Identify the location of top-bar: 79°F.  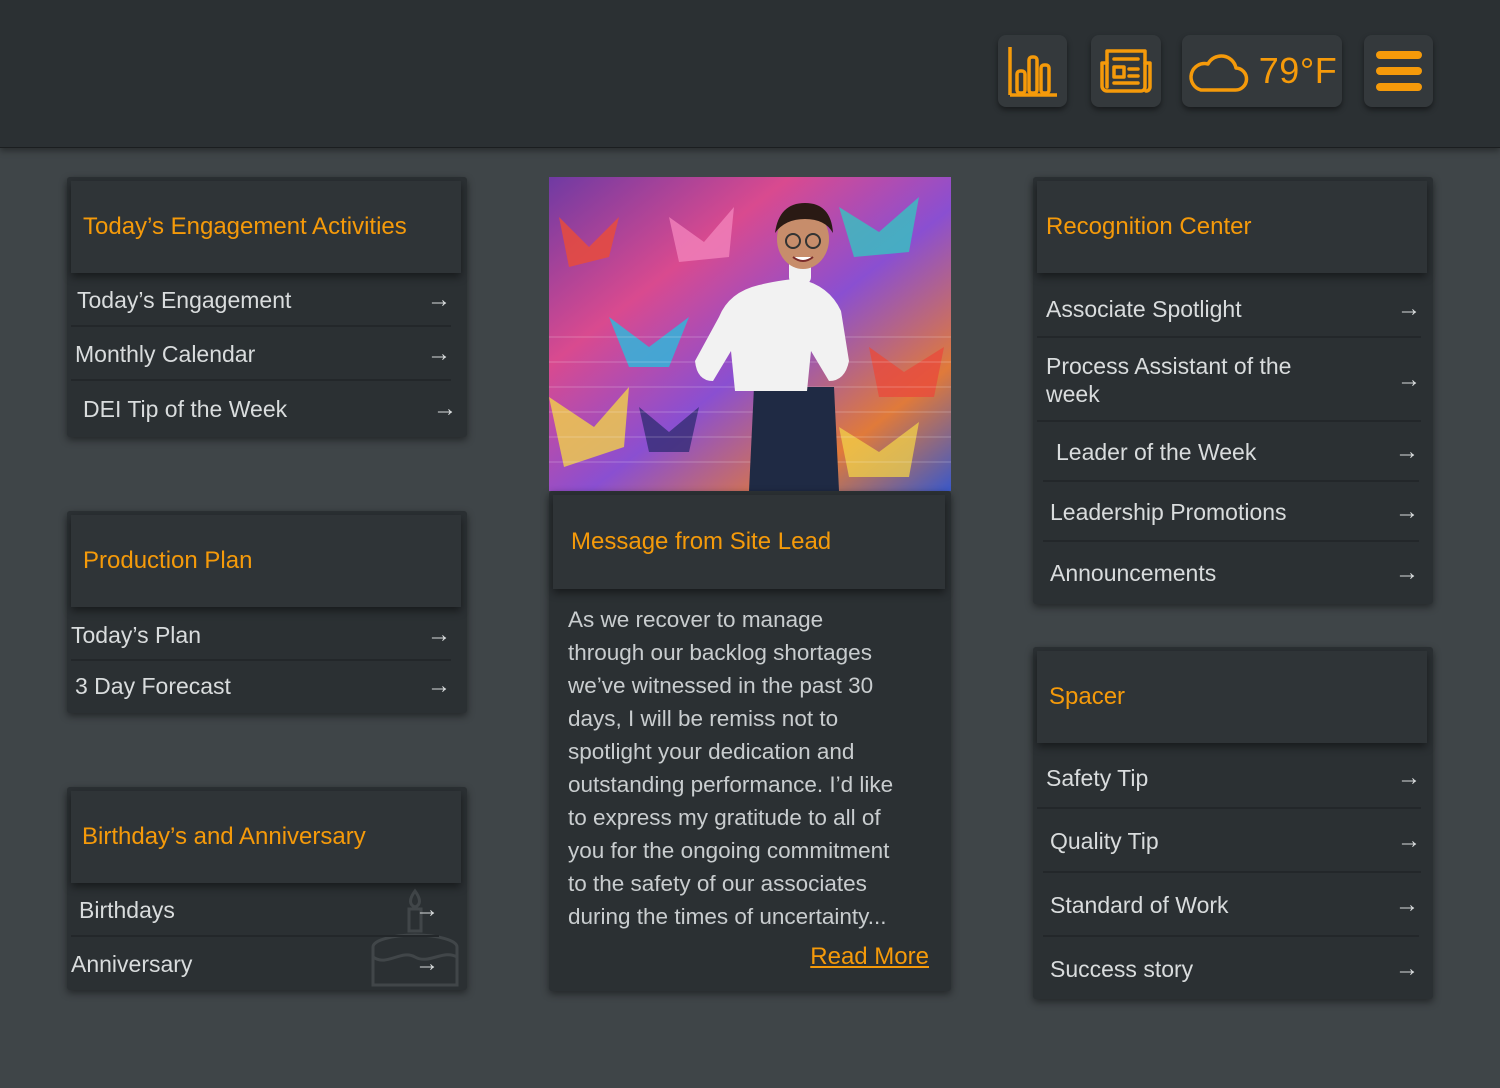
(750, 74).